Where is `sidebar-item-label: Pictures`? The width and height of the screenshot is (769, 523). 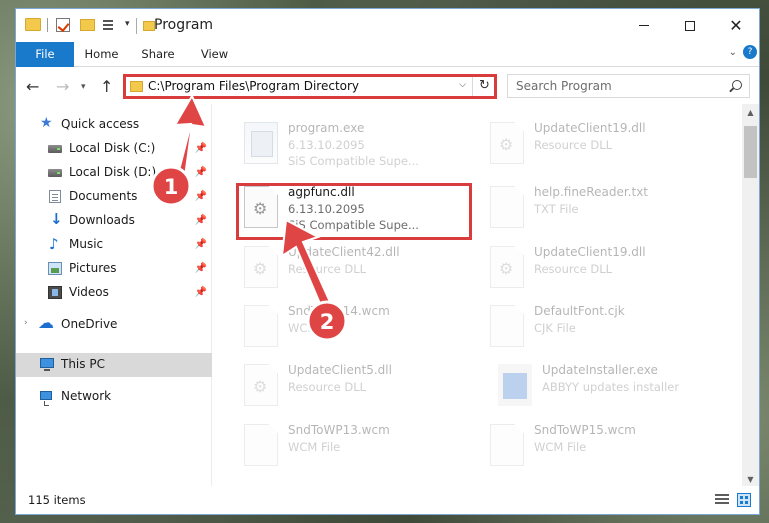
sidebar-item-label: Pictures is located at coordinates (93, 268).